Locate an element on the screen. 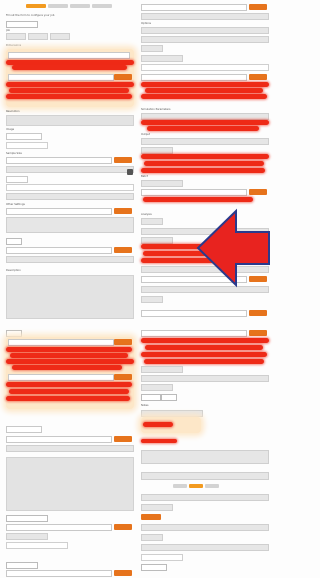 This screenshot has height=578, width=320. field-r18 is located at coordinates (205, 378).